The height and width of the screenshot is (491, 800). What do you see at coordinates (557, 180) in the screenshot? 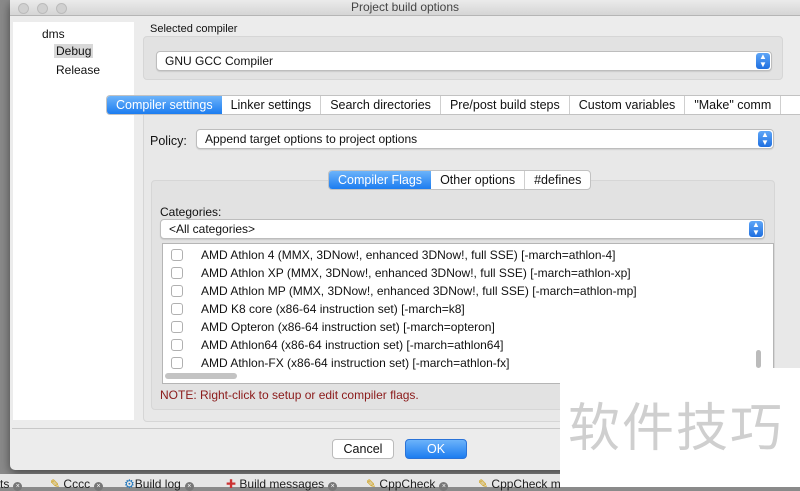
I see `tab-defines: #defines` at bounding box center [557, 180].